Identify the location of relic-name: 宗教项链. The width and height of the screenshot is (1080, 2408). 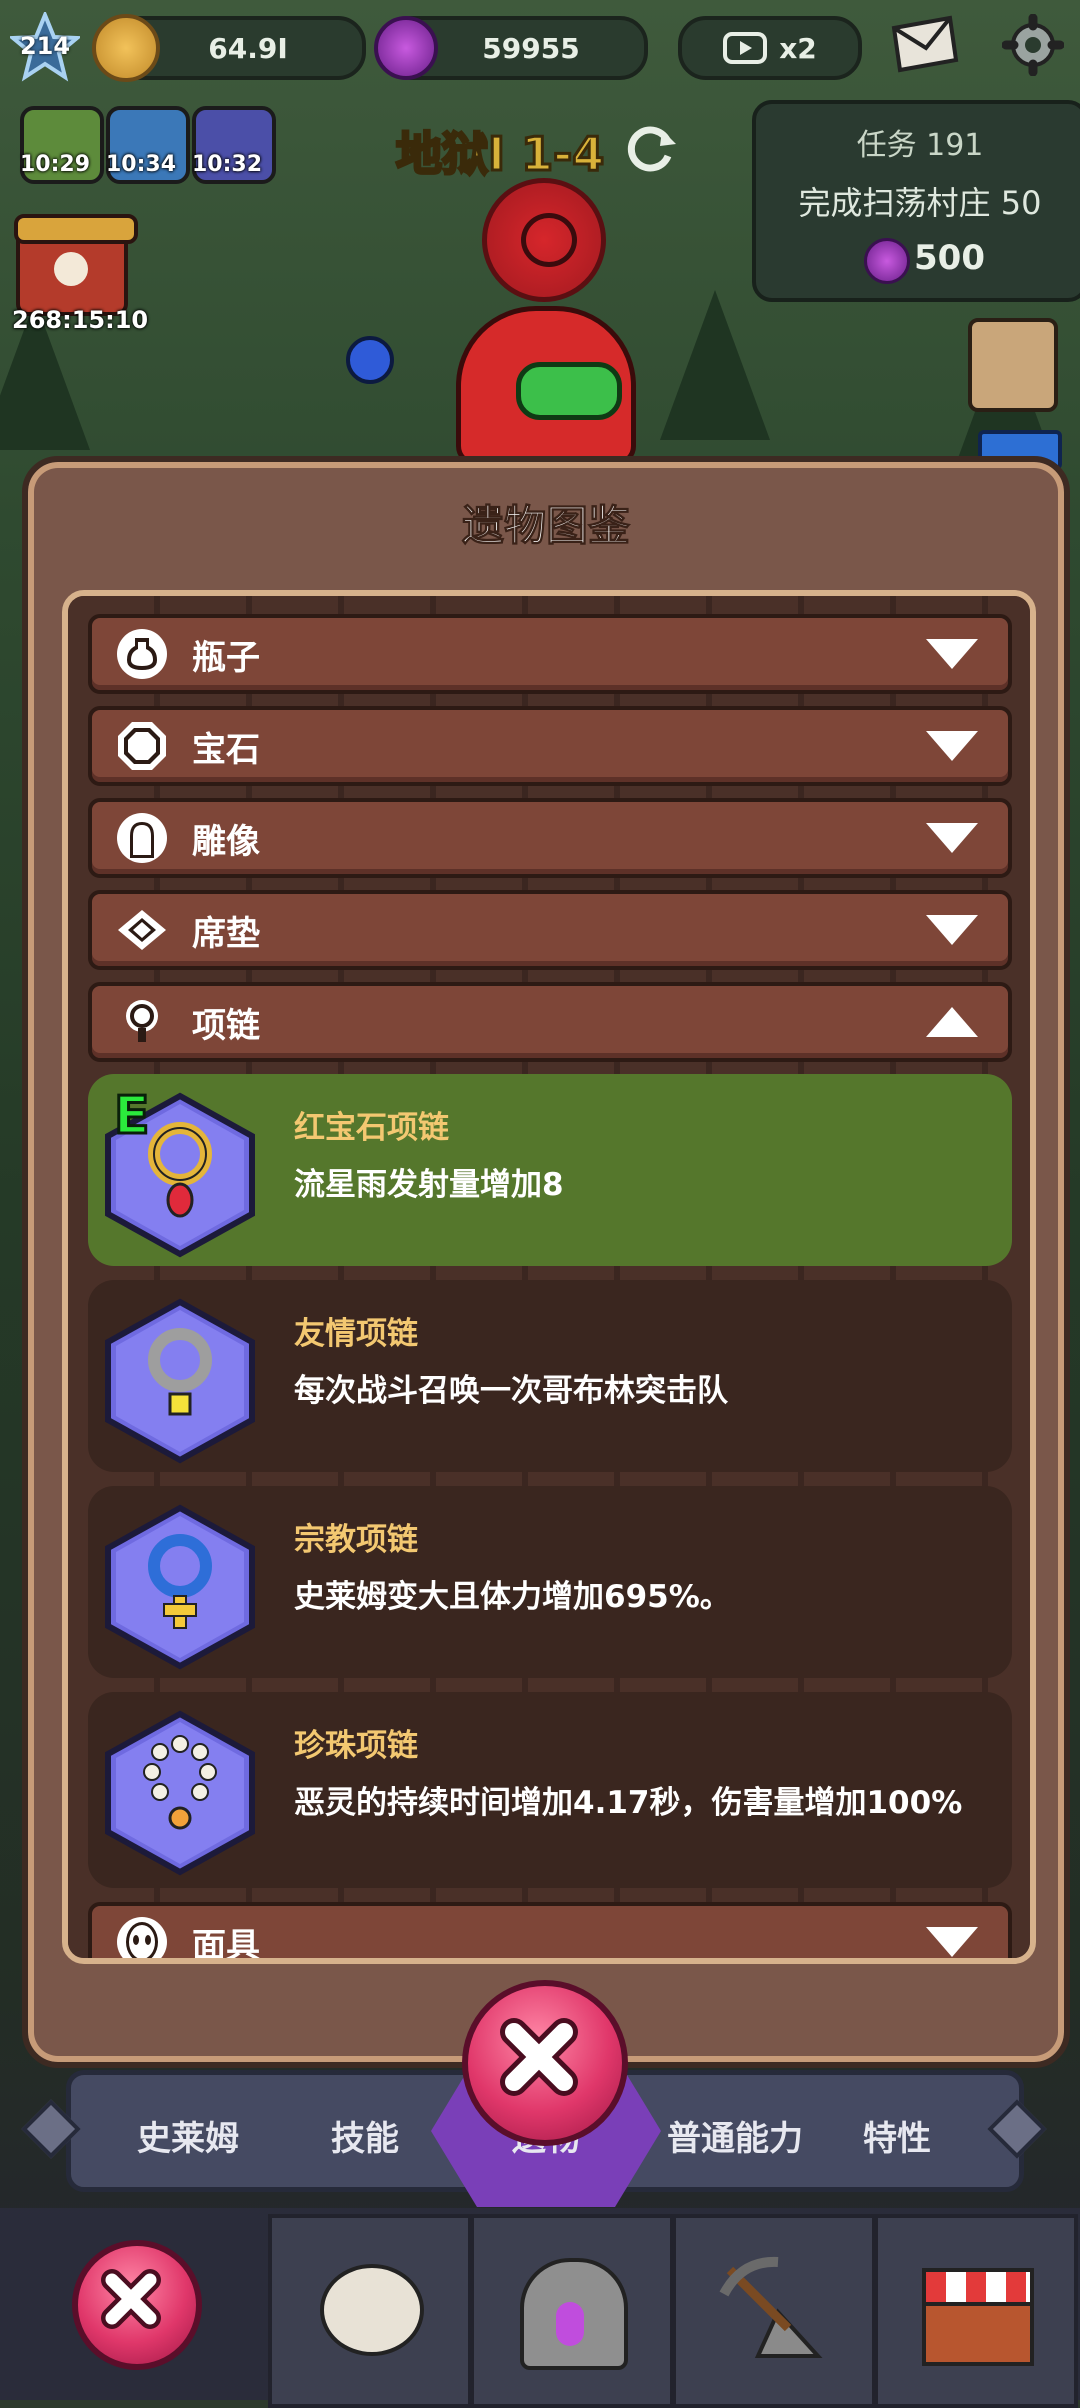
(356, 1540).